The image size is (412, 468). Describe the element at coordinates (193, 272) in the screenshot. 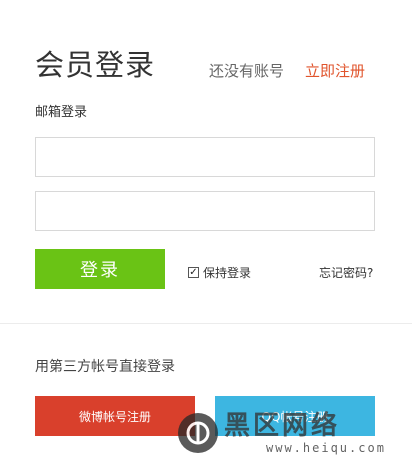

I see `remember-checkbox: ✓` at that location.